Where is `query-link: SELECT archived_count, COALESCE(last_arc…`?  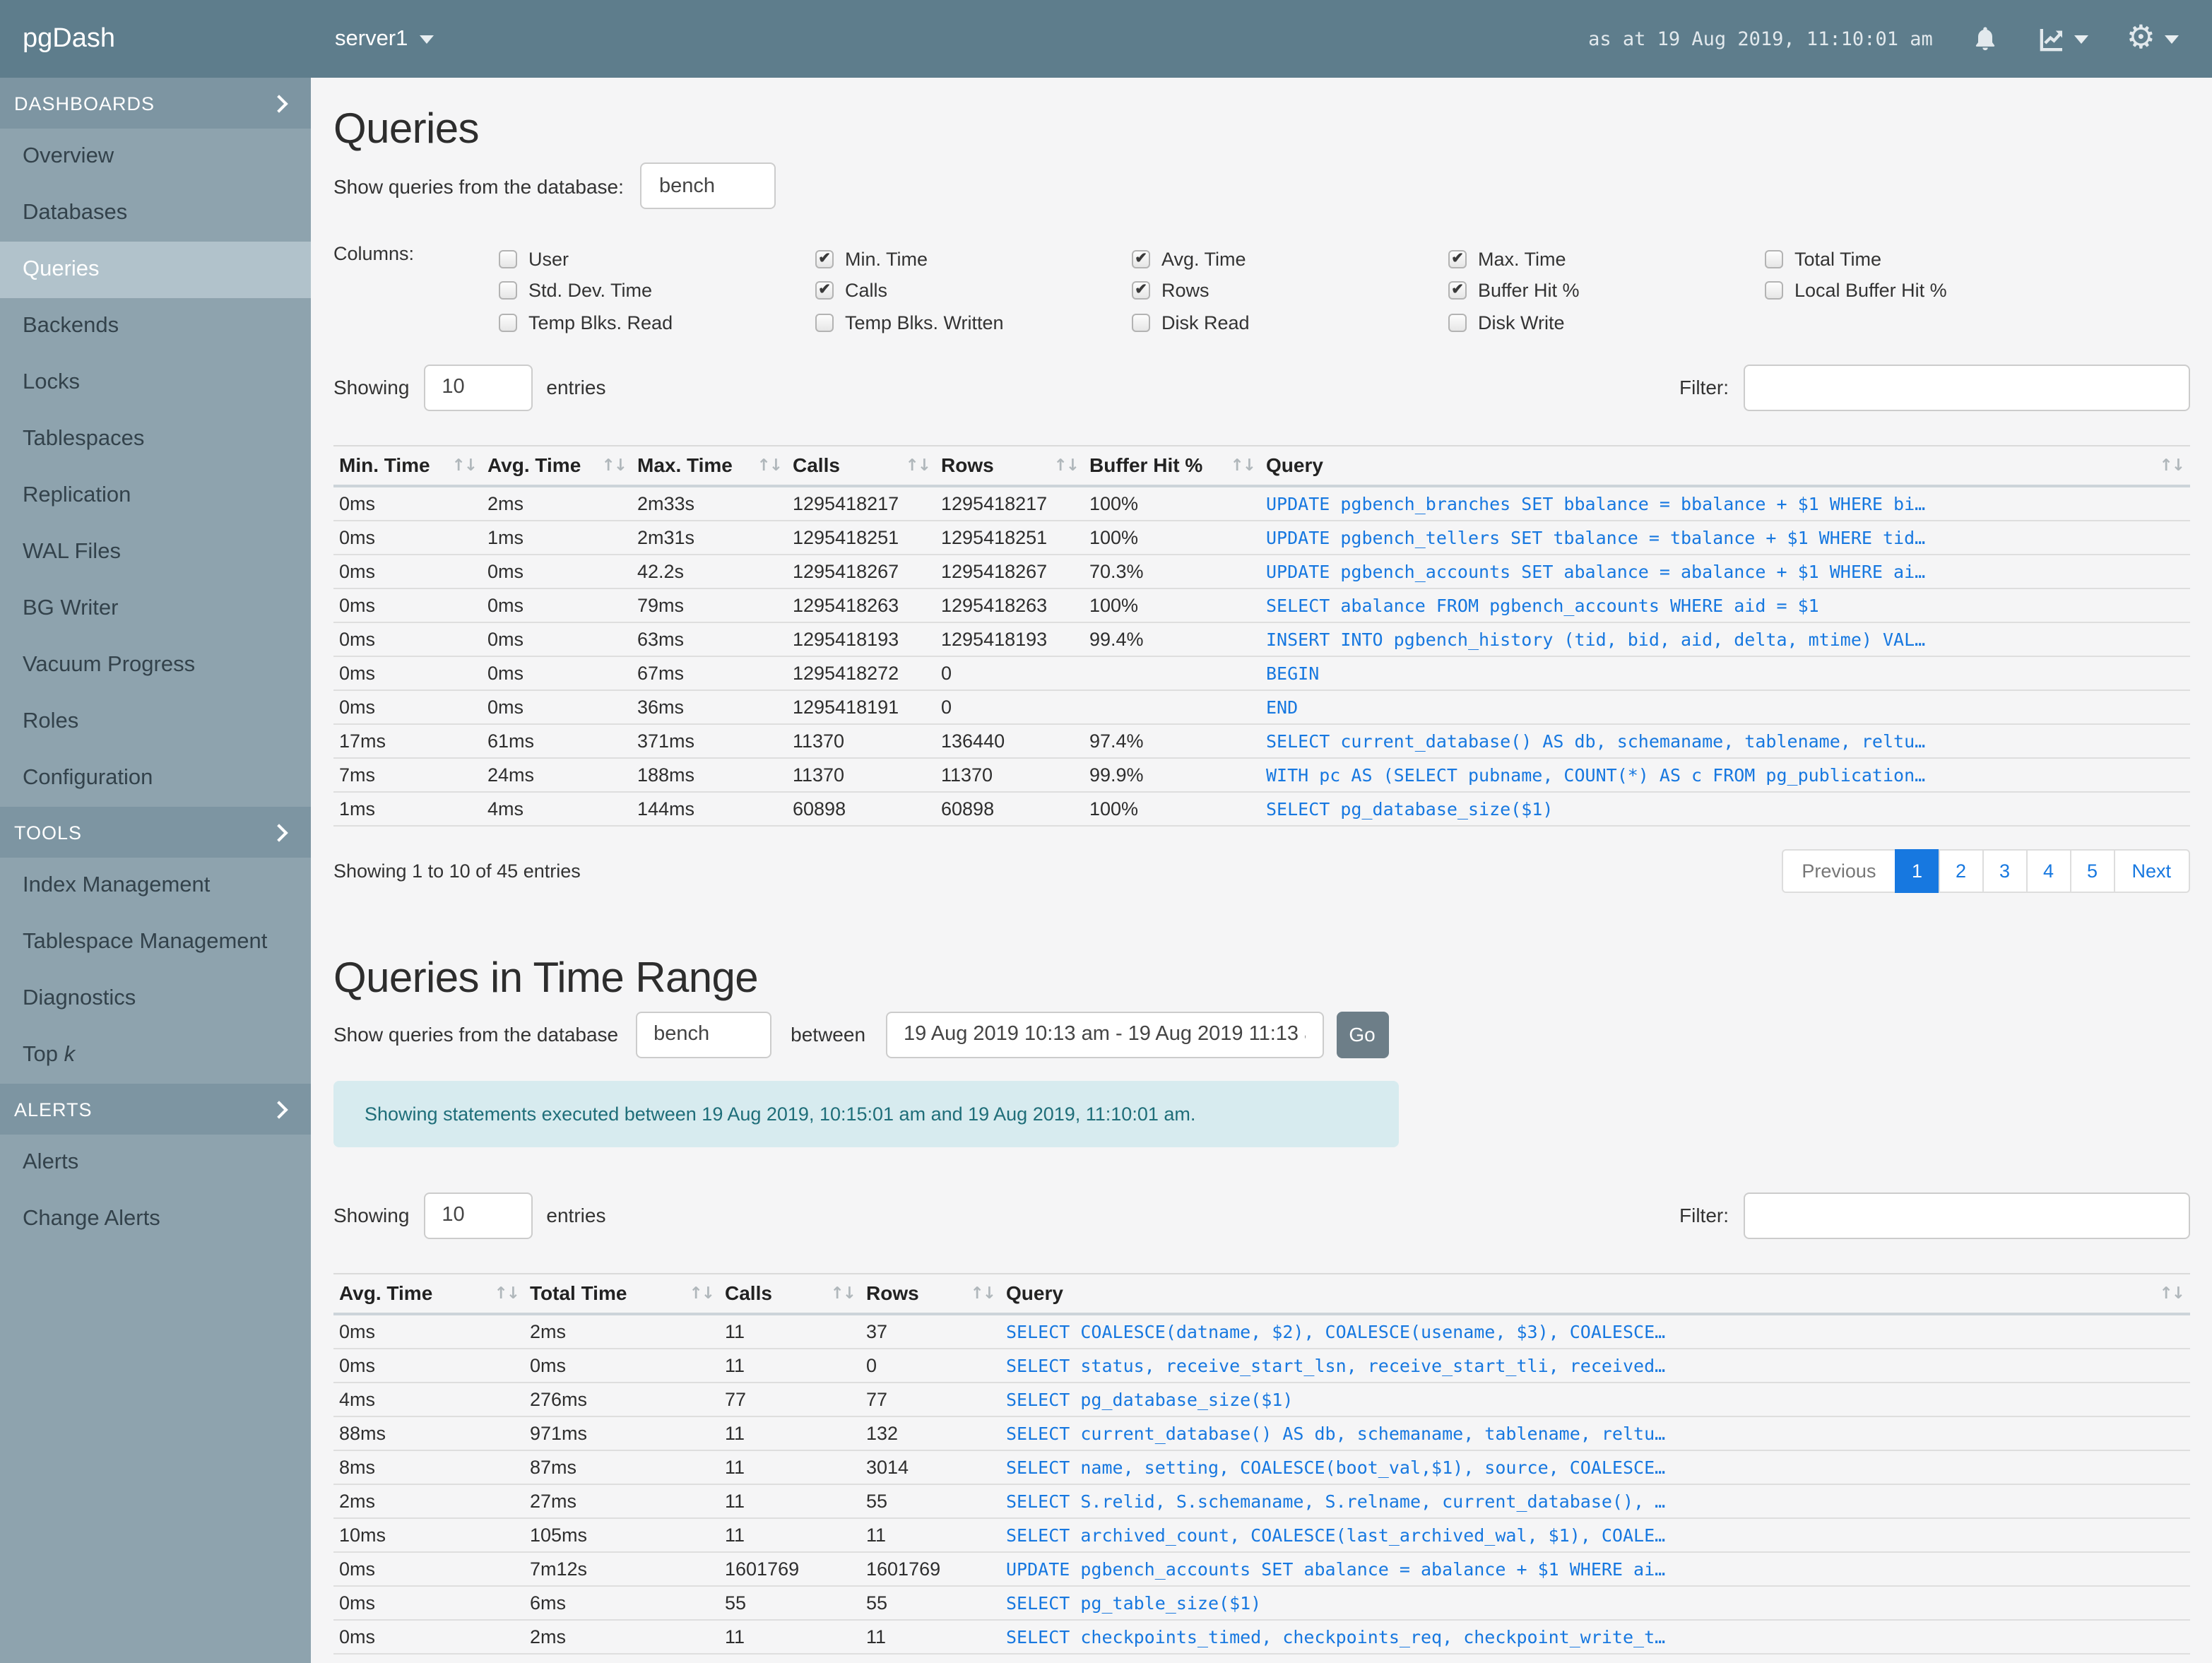
query-link: SELECT archived_count, COALESCE(last_arc… is located at coordinates (1594, 1535).